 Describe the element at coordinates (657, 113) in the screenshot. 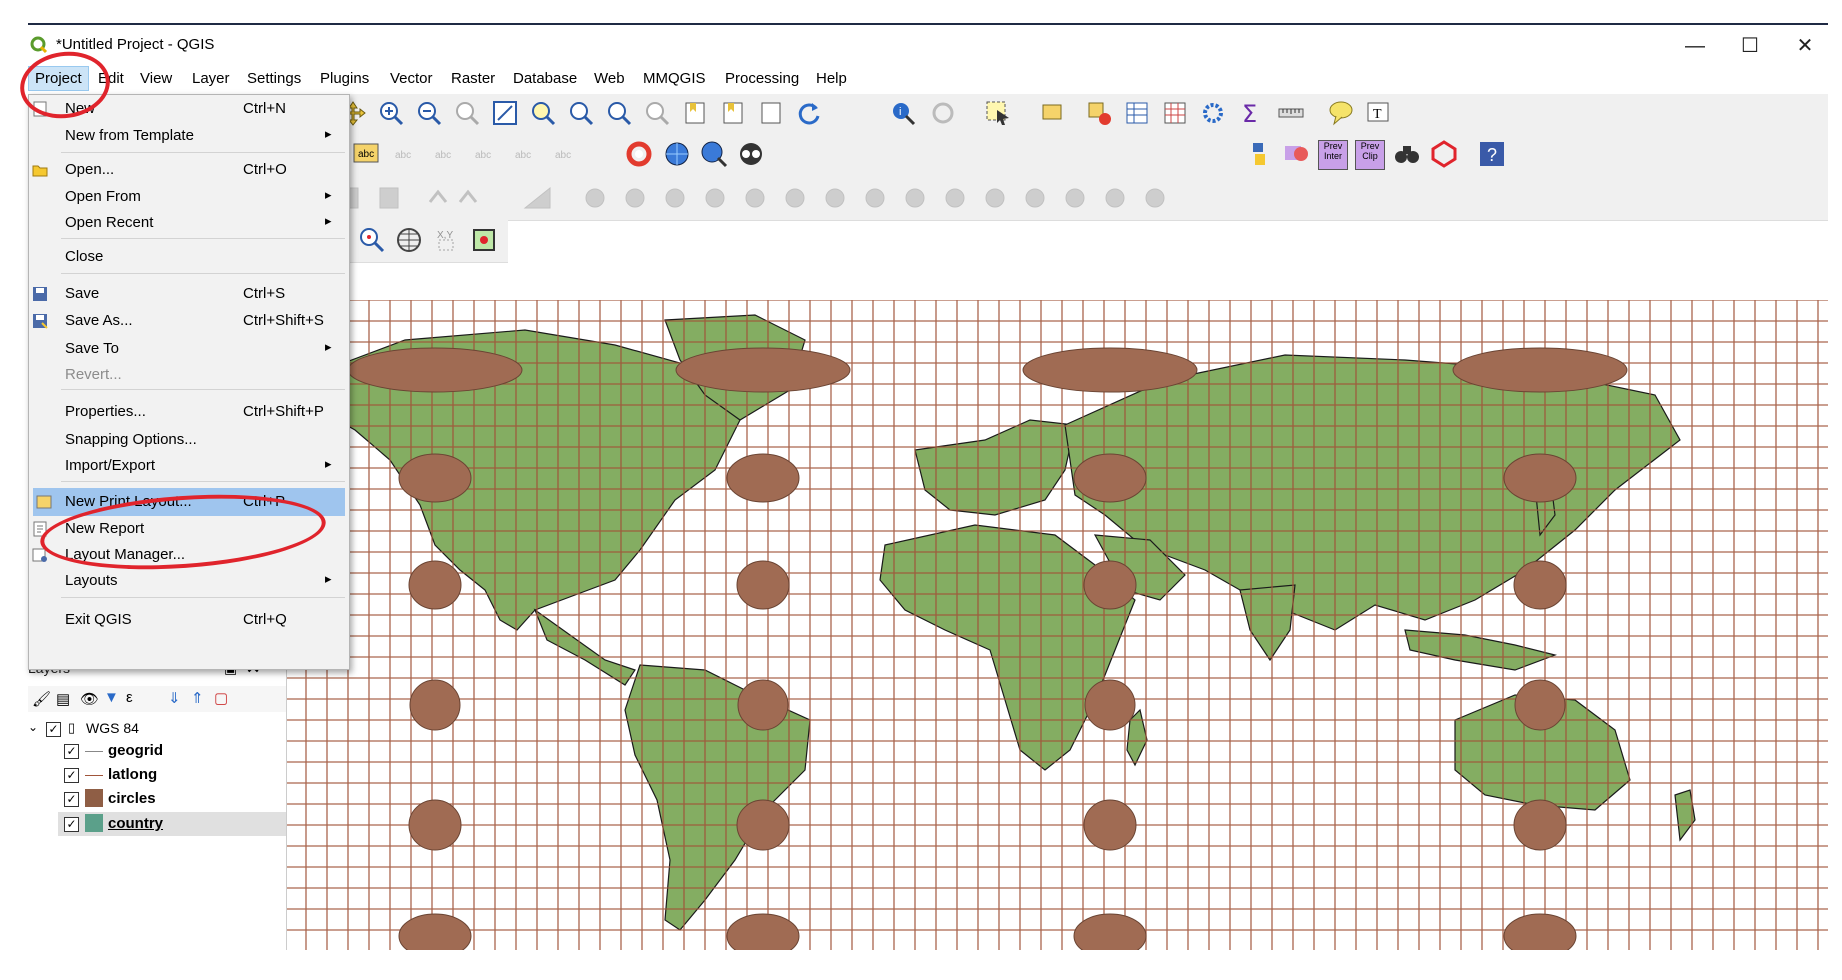

I see `zoom-next-icon` at that location.